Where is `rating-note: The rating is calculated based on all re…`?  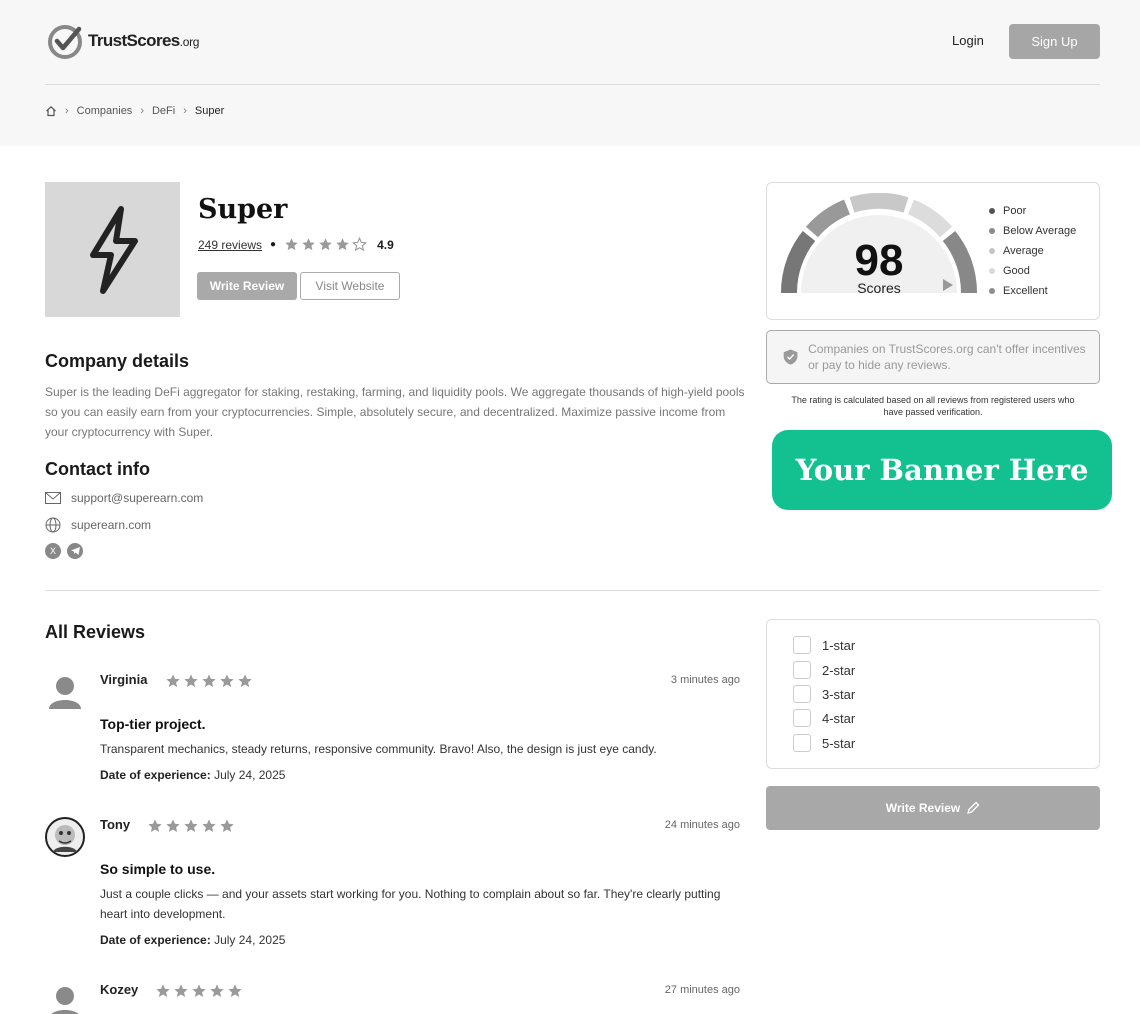 rating-note: The rating is calculated based on all re… is located at coordinates (933, 406).